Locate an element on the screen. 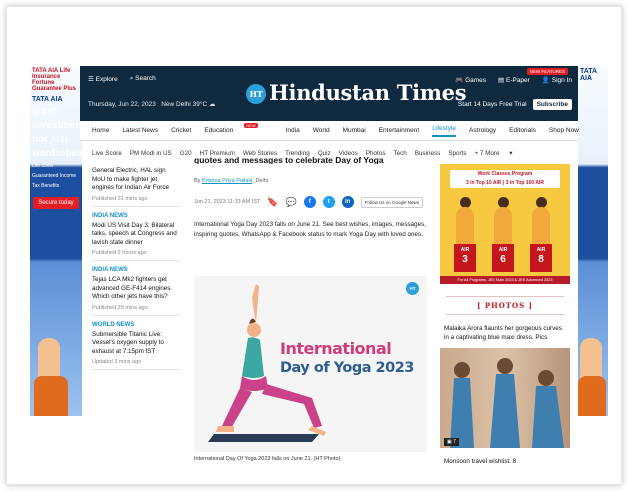  free-trial-link: Start 14 Days Free Trial is located at coordinates (492, 104).